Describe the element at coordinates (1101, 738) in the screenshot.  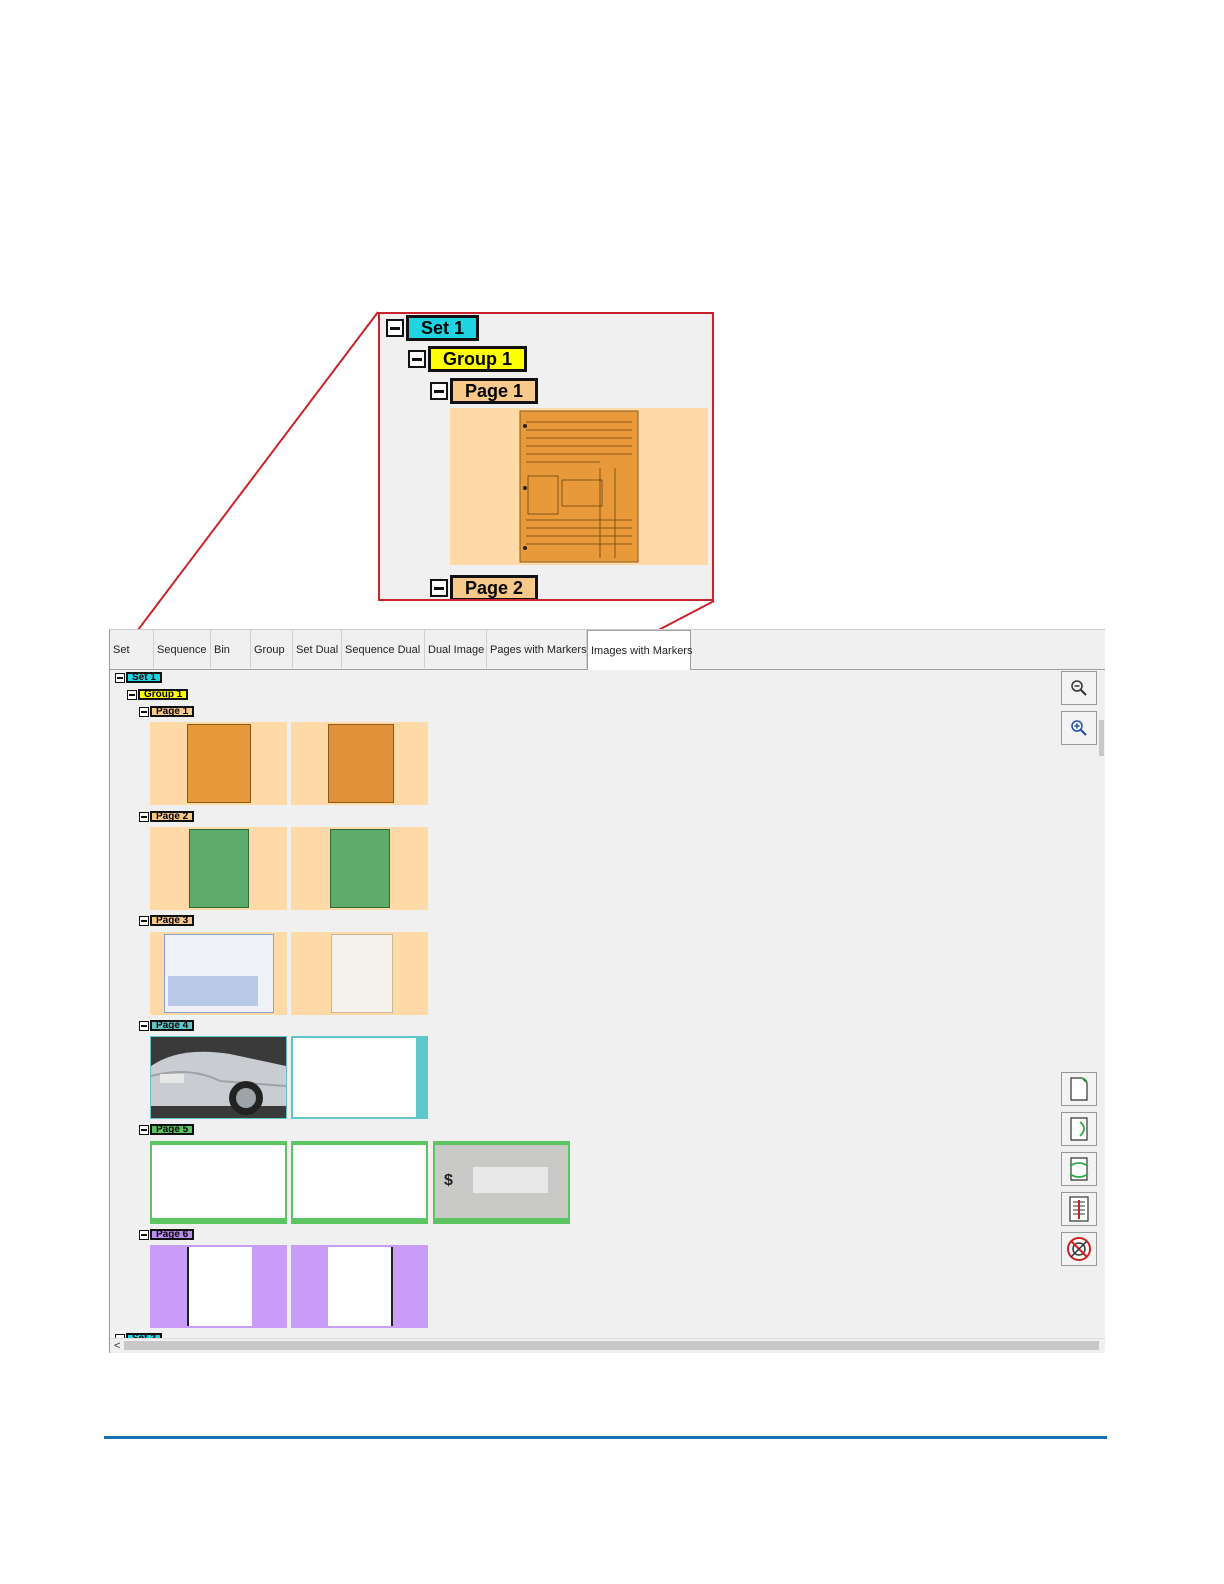
I see `vertical-scroll-thumb` at that location.